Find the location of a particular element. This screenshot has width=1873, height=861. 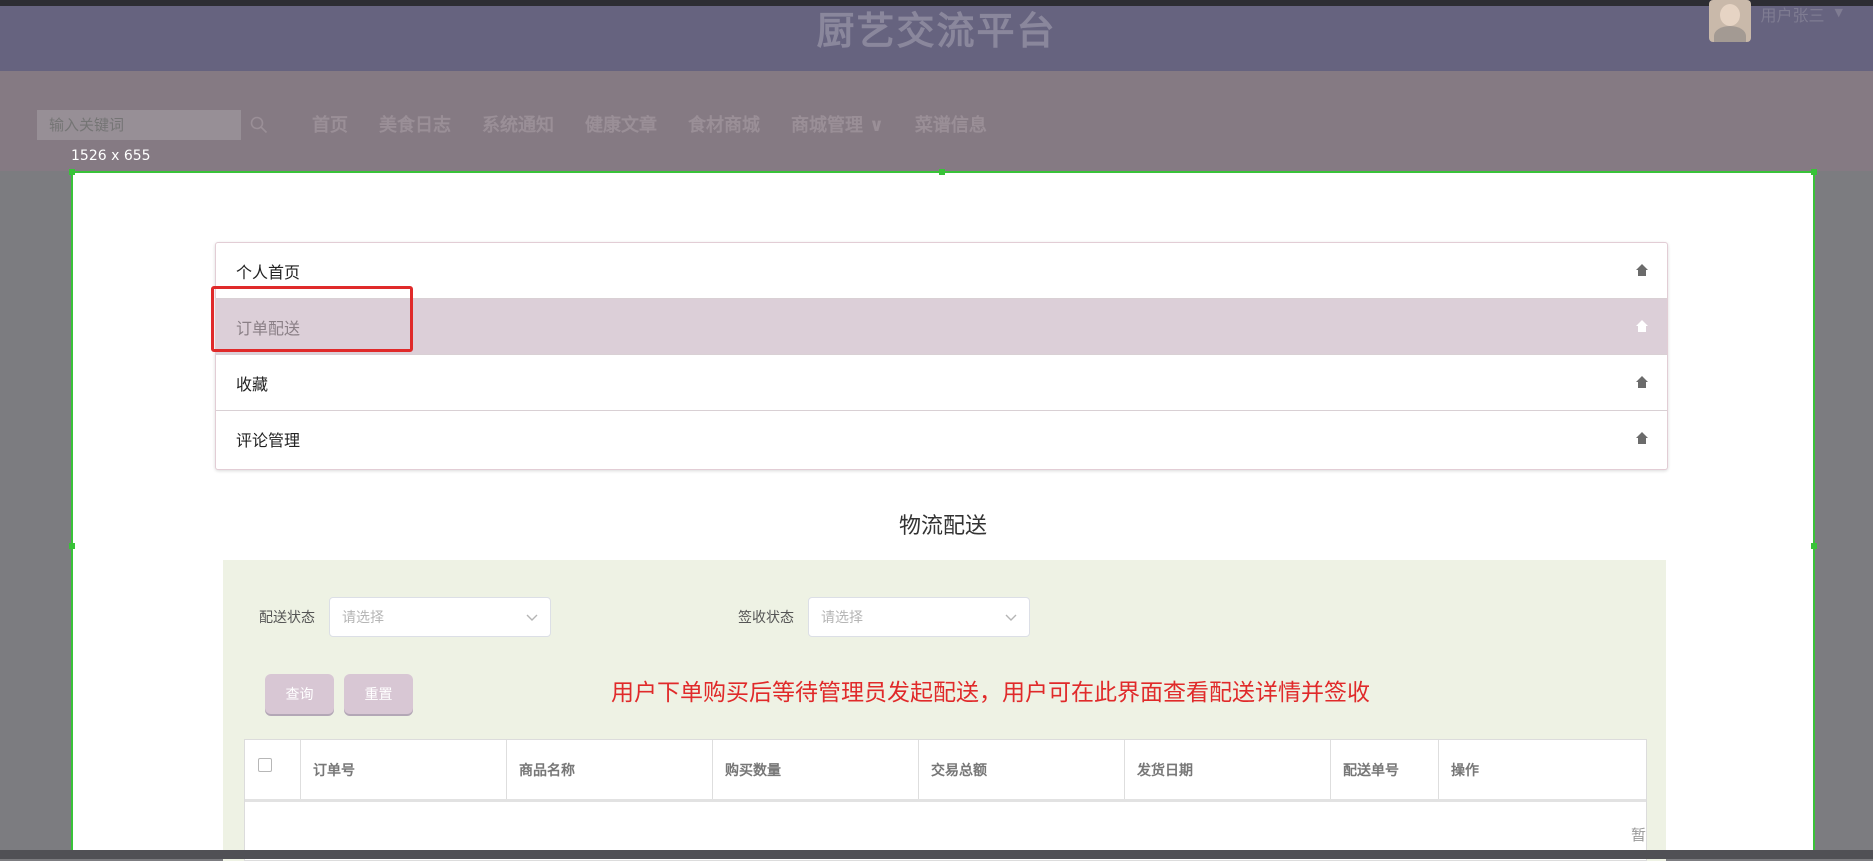

resize-handle-top-left is located at coordinates (72, 172).